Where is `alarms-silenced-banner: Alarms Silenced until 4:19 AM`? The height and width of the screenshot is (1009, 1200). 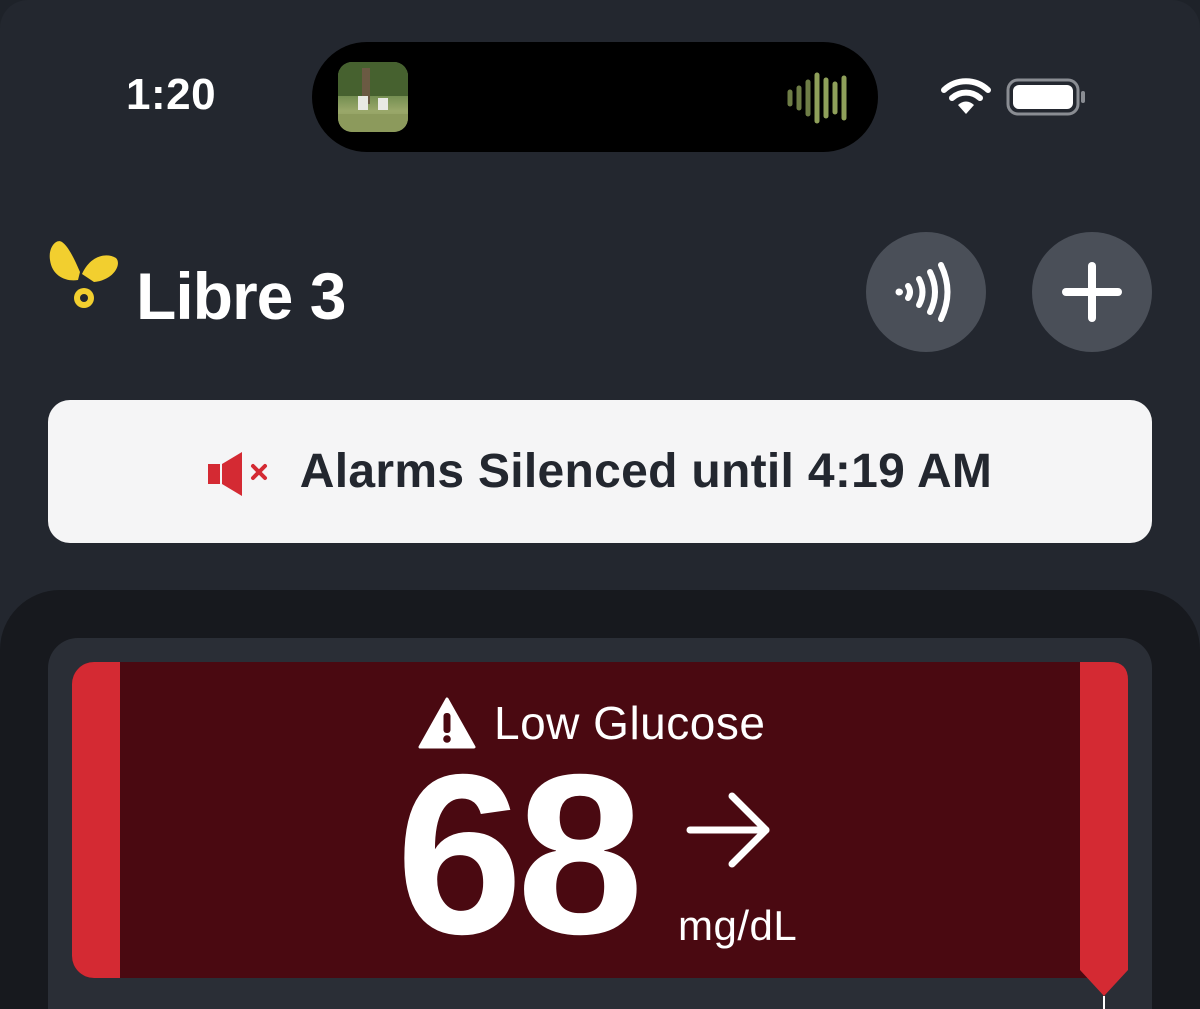 alarms-silenced-banner: Alarms Silenced until 4:19 AM is located at coordinates (600, 471).